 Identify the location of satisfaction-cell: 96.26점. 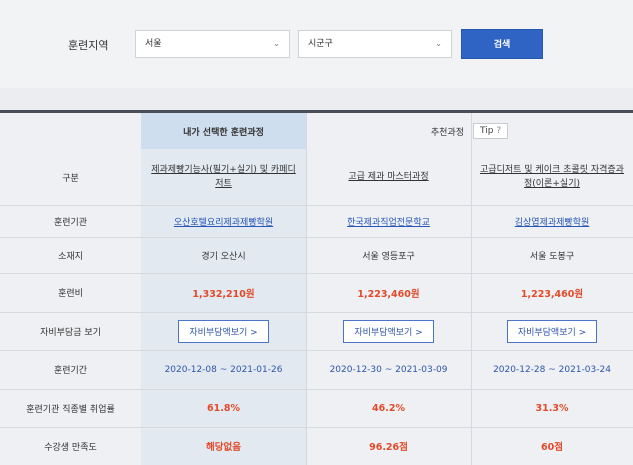
(388, 446).